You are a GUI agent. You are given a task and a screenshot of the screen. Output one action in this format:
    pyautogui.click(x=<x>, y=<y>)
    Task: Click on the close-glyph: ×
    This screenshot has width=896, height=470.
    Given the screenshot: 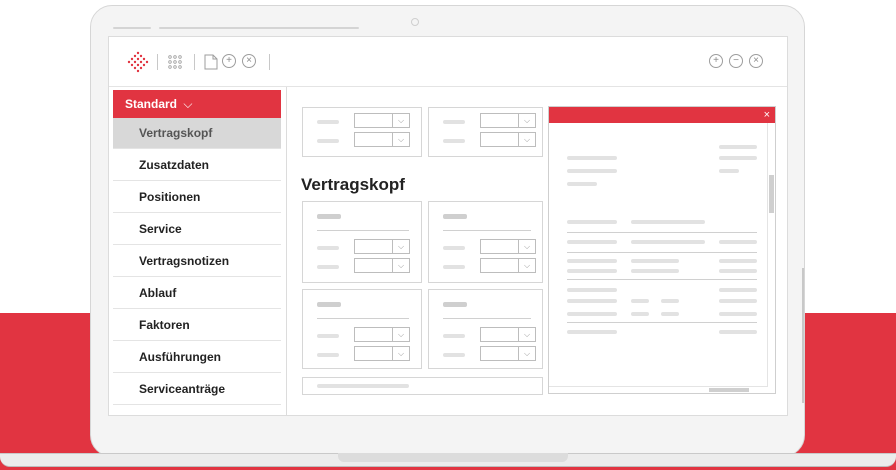 What is the action you would take?
    pyautogui.click(x=249, y=61)
    